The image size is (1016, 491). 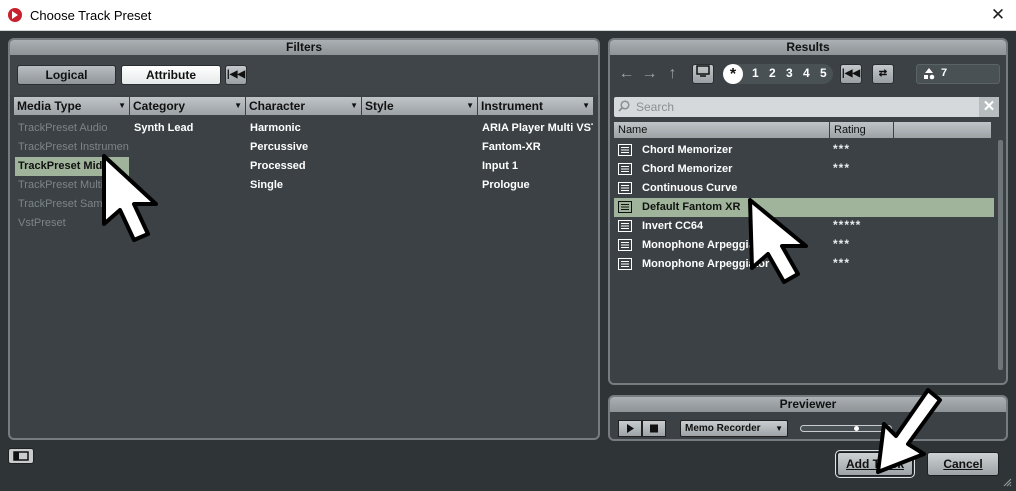 What do you see at coordinates (856, 428) in the screenshot?
I see `slider-knob` at bounding box center [856, 428].